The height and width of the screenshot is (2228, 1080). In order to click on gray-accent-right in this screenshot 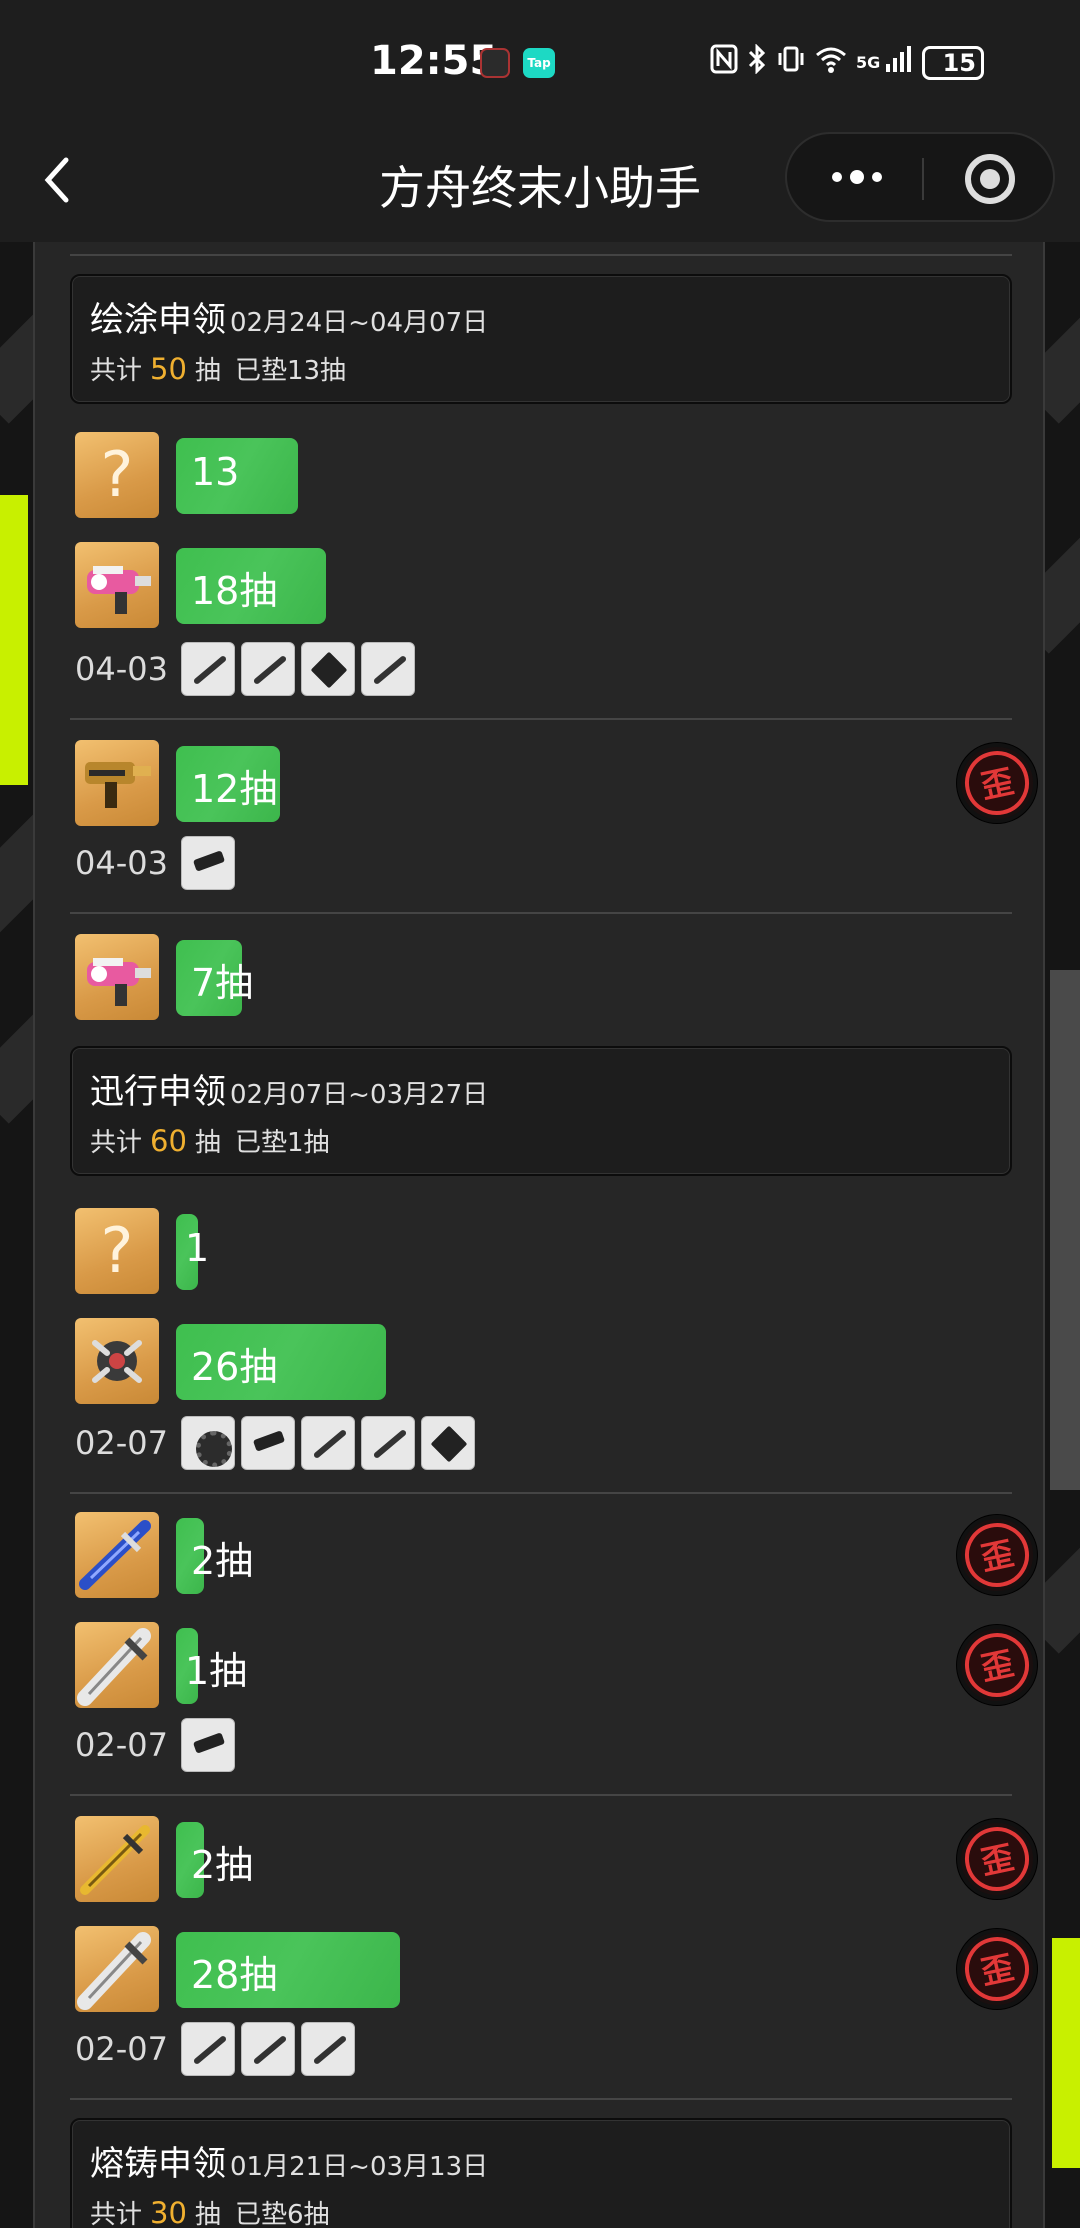, I will do `click(1065, 1230)`.